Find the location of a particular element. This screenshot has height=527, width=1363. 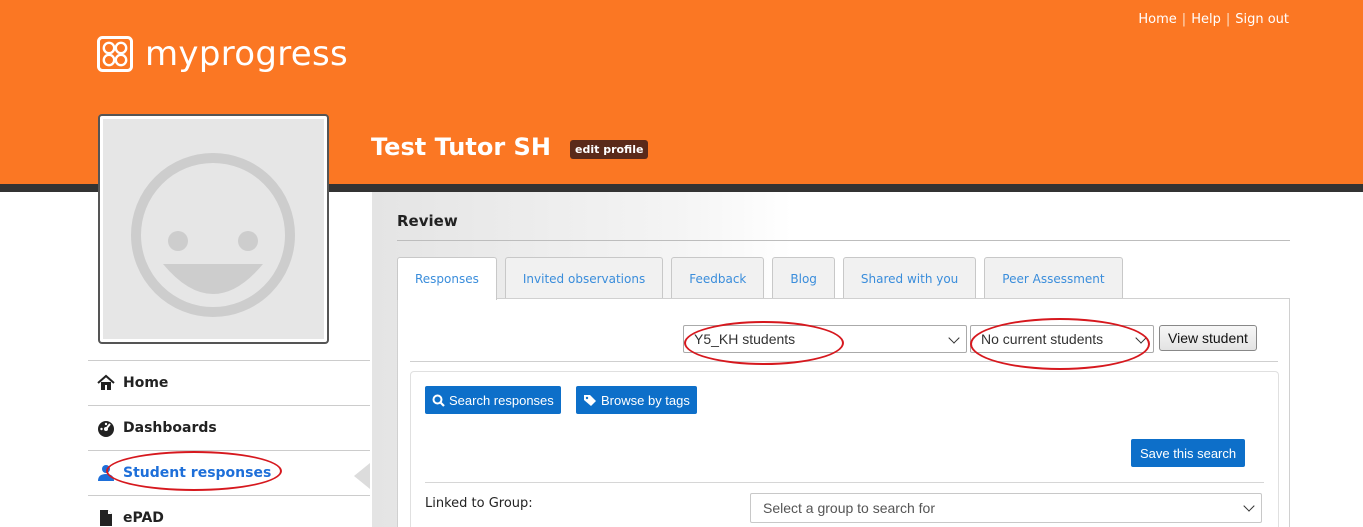

group-select: Y5_KH students is located at coordinates (825, 339).